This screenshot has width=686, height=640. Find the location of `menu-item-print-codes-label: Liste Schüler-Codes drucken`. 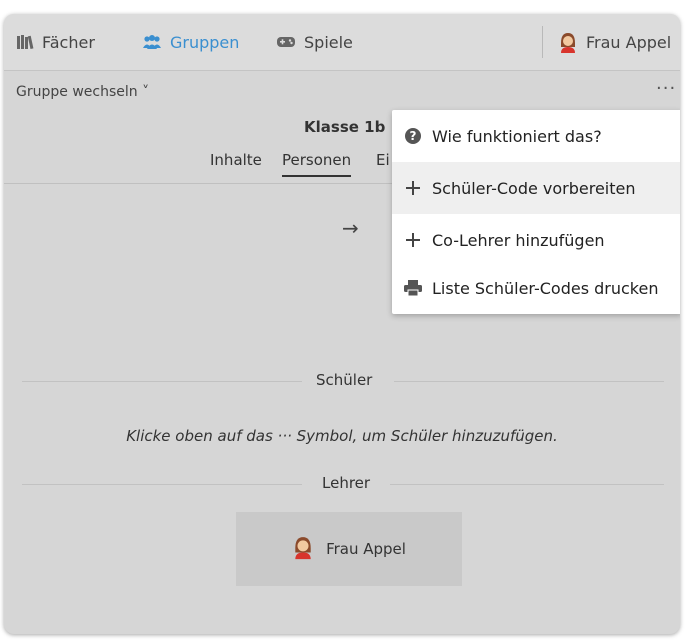

menu-item-print-codes-label: Liste Schüler-Codes drucken is located at coordinates (545, 288).